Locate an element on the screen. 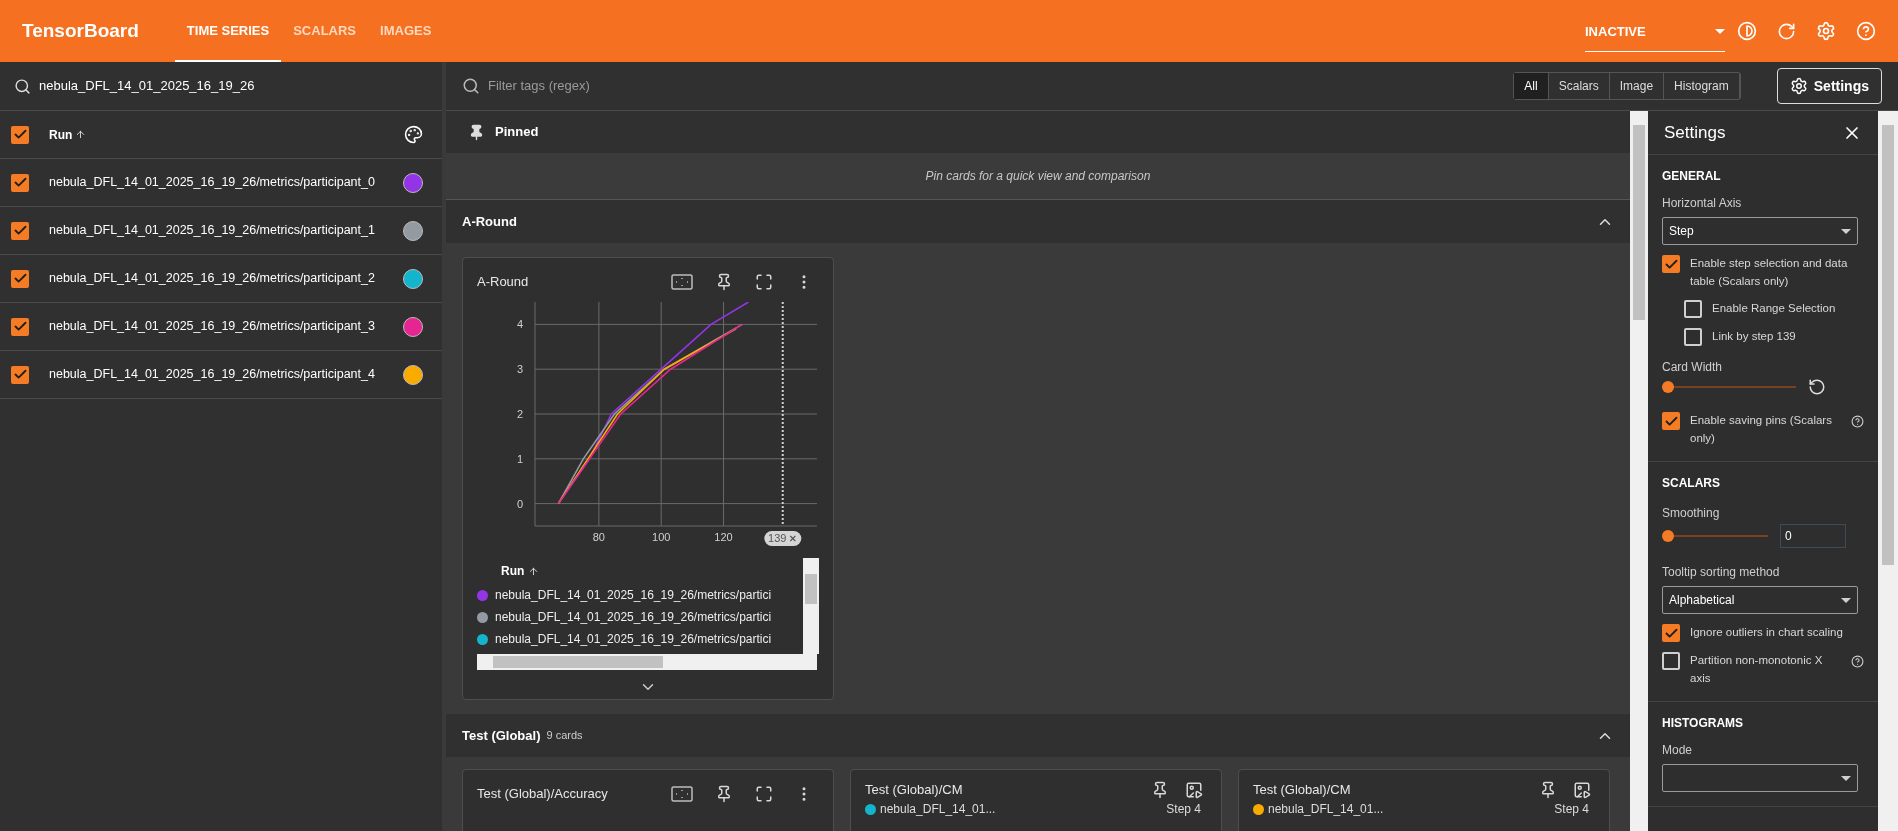  brightness-icon is located at coordinates (1747, 31).